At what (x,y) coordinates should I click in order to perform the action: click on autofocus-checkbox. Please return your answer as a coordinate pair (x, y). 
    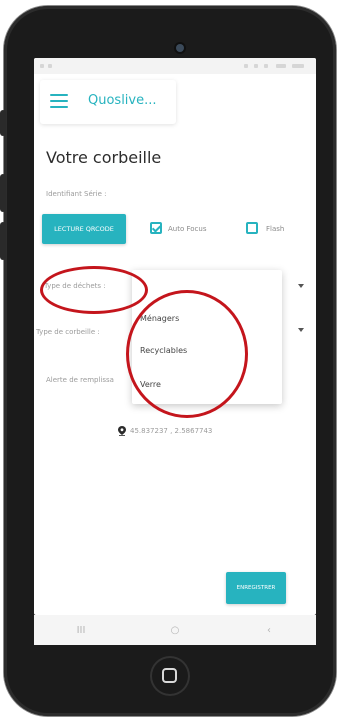
    Looking at the image, I should click on (156, 228).